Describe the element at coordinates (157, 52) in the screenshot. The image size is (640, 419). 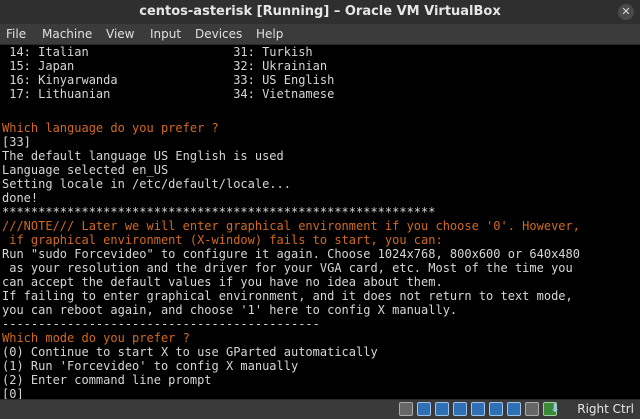
I see `console-line: 14: Italian 31: Turkish` at that location.